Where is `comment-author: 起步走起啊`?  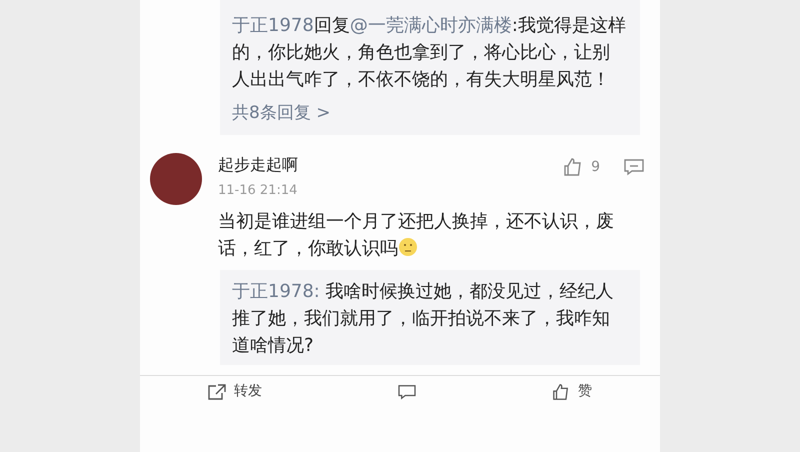 comment-author: 起步走起啊 is located at coordinates (391, 164).